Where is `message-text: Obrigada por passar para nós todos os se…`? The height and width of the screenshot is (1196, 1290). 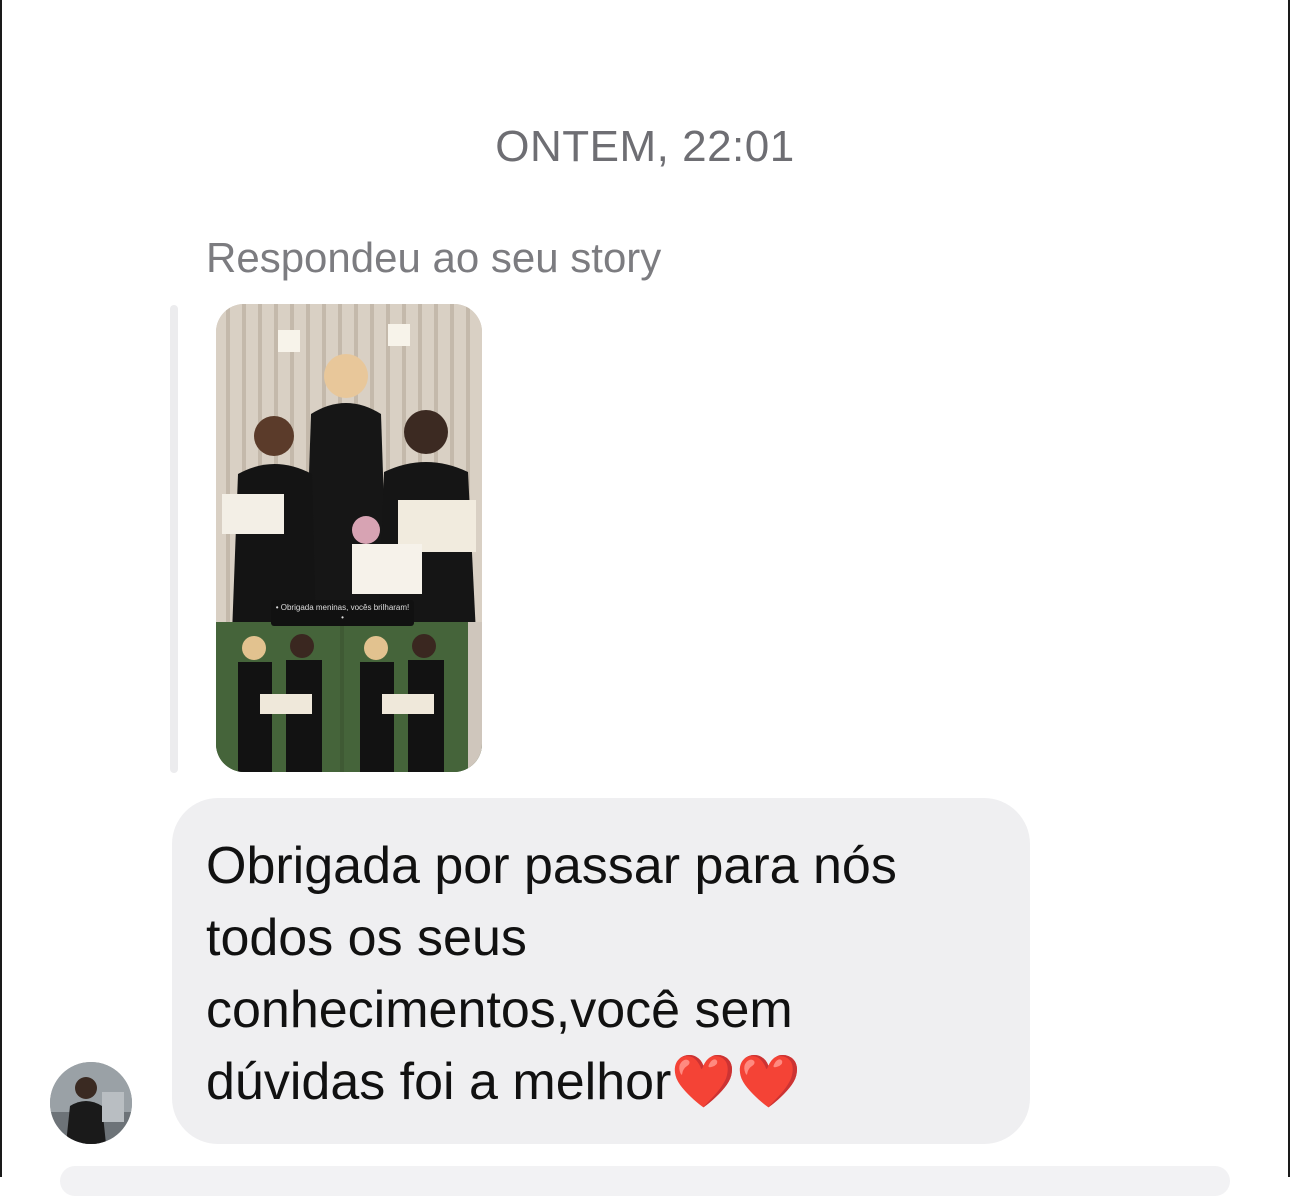 message-text: Obrigada por passar para nós todos os se… is located at coordinates (551, 974).